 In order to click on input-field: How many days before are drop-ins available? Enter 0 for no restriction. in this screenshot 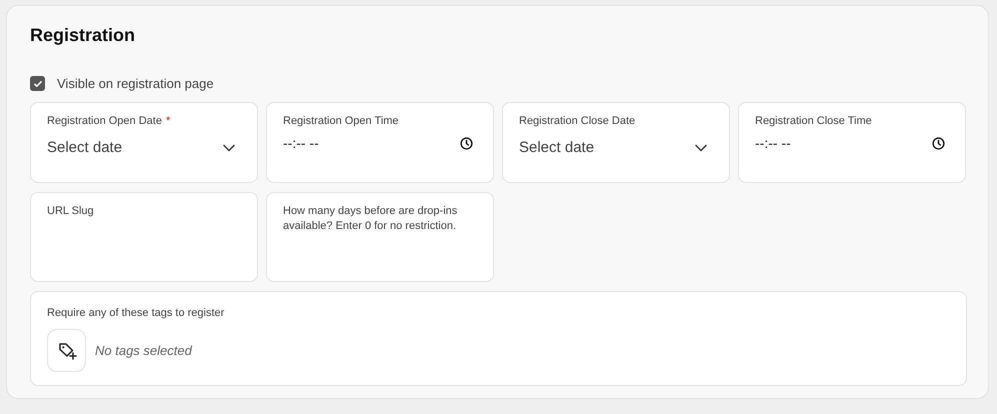, I will do `click(380, 237)`.